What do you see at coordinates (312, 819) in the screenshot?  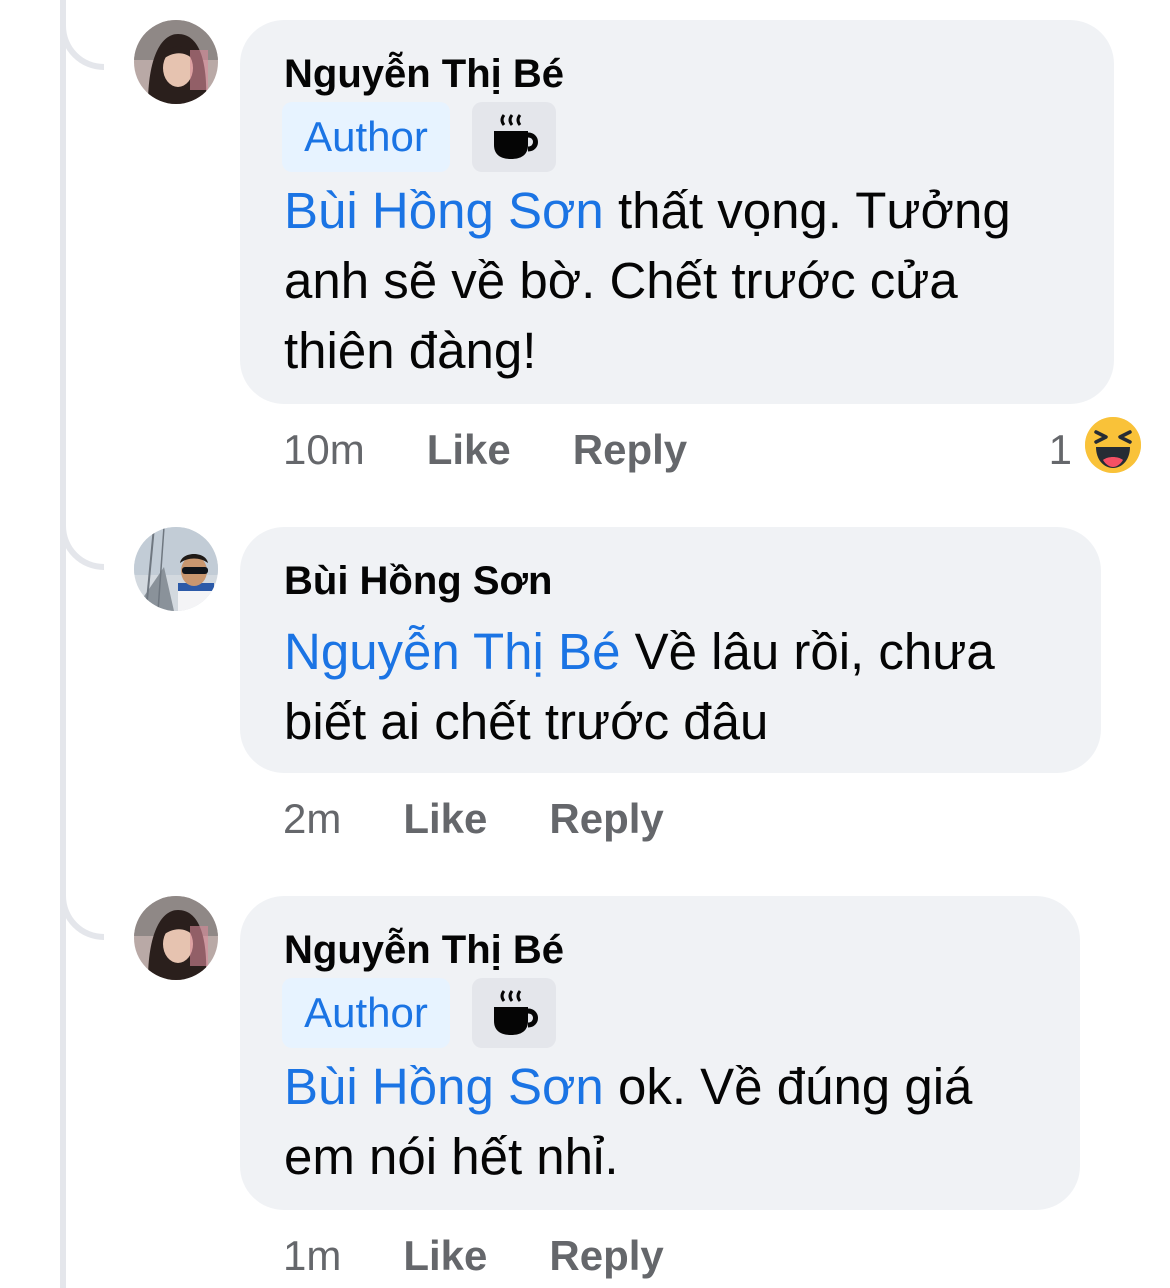 I see `comment-timestamp: 2m` at bounding box center [312, 819].